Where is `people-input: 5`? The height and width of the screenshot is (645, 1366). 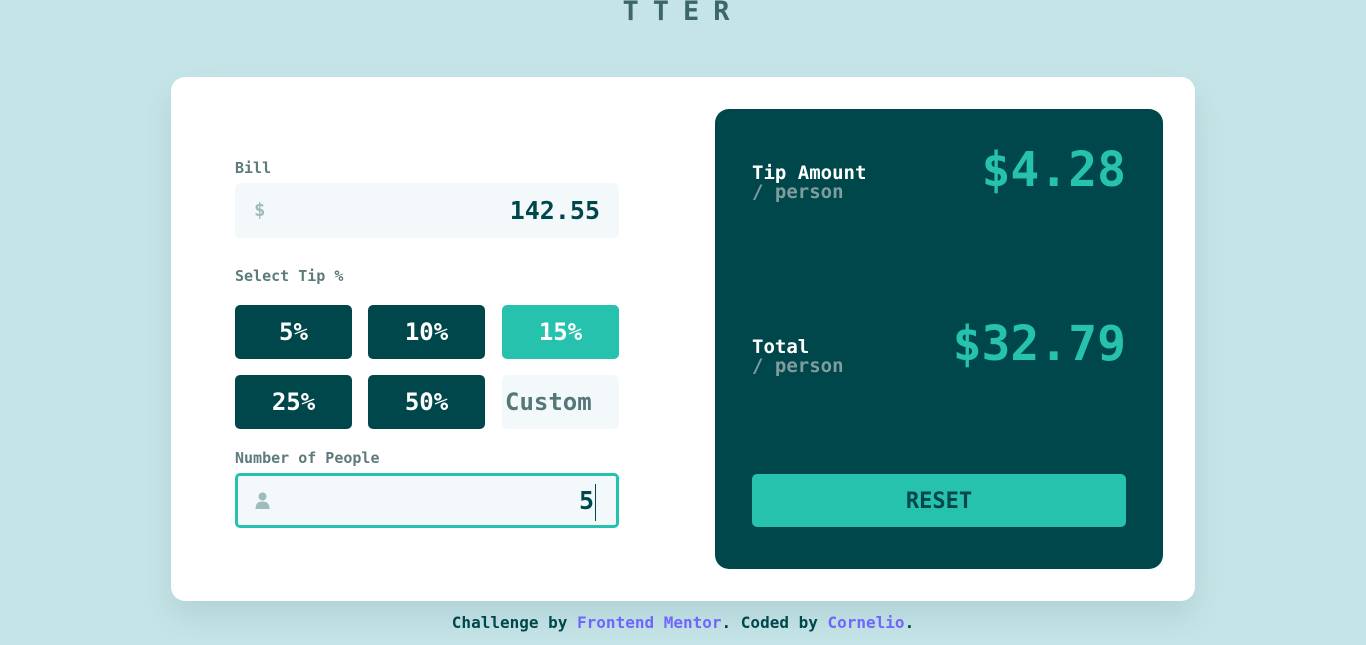
people-input: 5 is located at coordinates (427, 500).